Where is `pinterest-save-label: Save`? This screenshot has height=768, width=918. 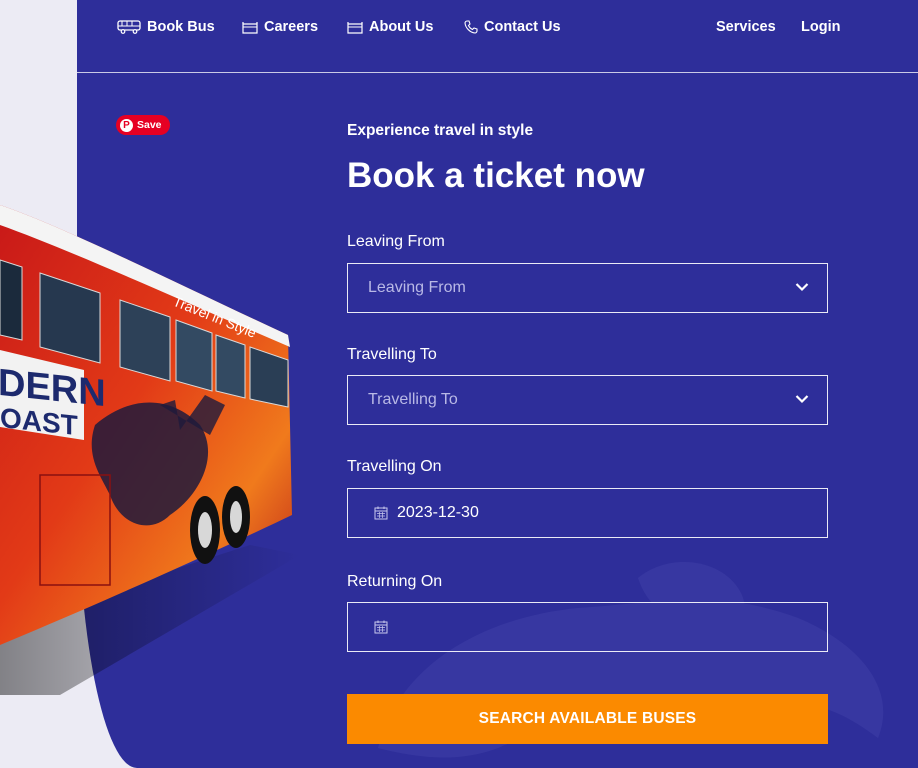 pinterest-save-label: Save is located at coordinates (149, 125).